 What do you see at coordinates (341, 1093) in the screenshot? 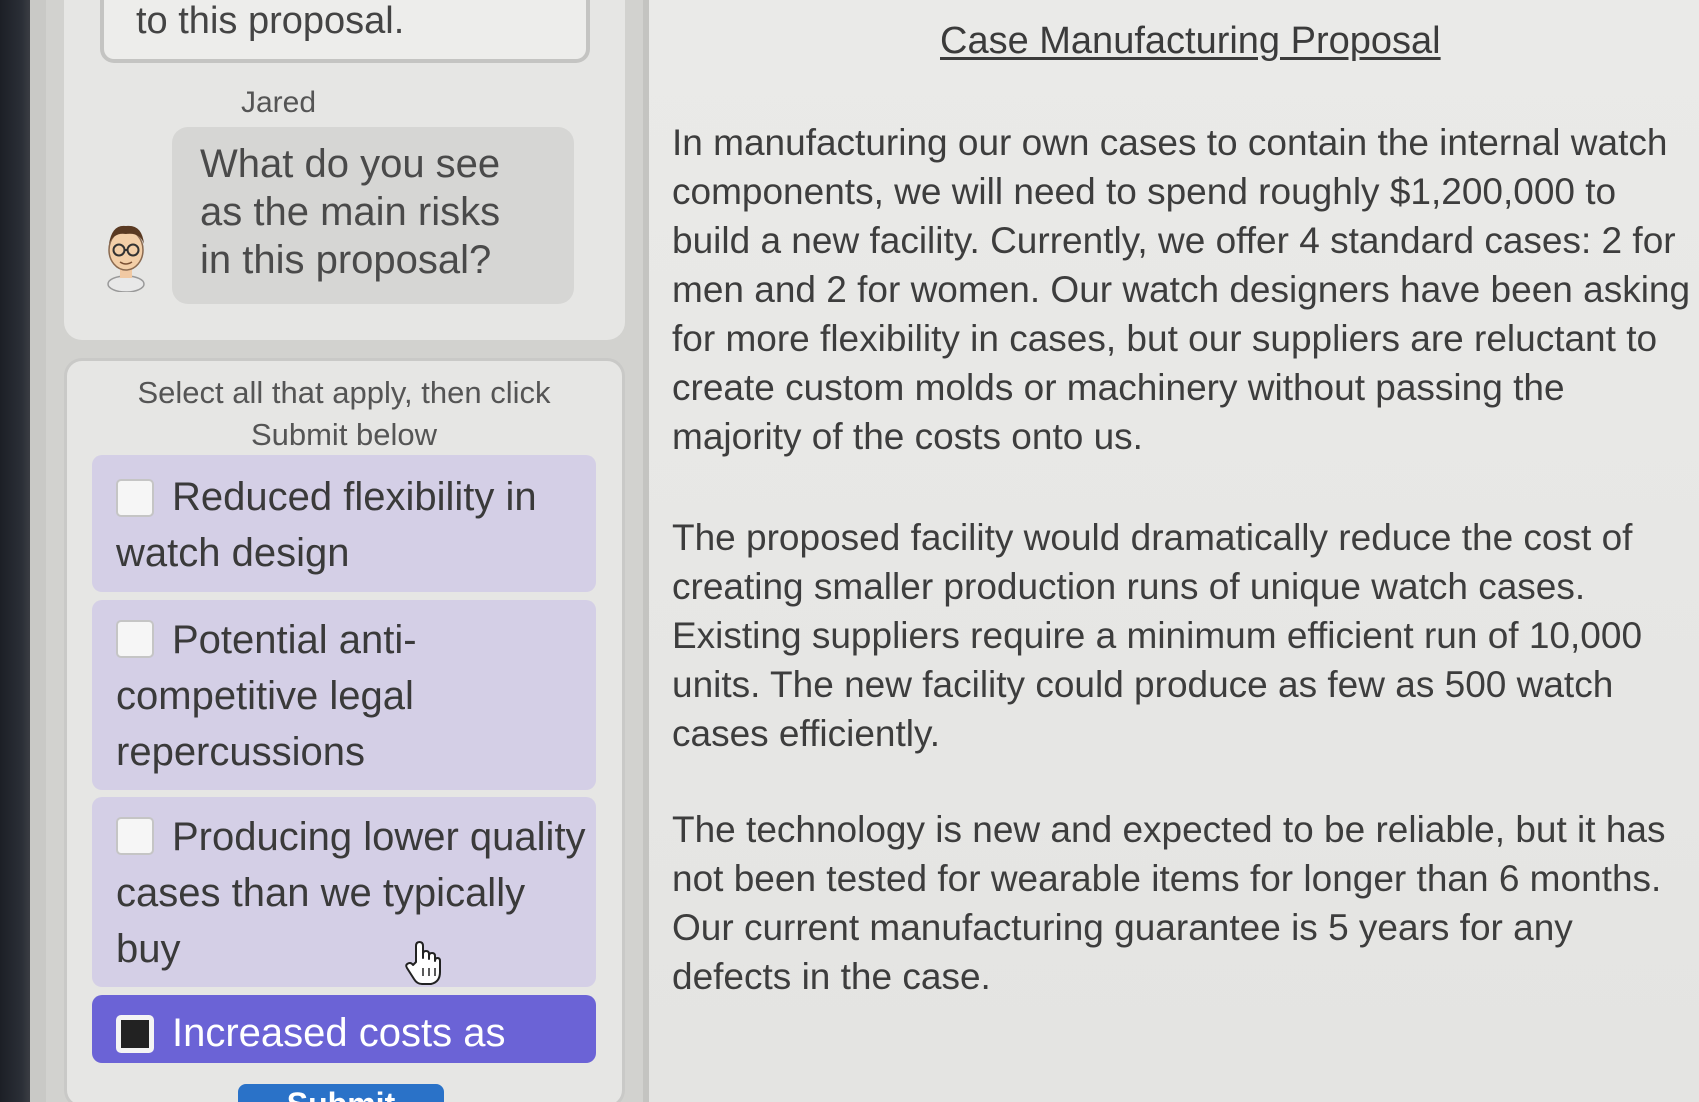
I see `submit-button: Submit` at bounding box center [341, 1093].